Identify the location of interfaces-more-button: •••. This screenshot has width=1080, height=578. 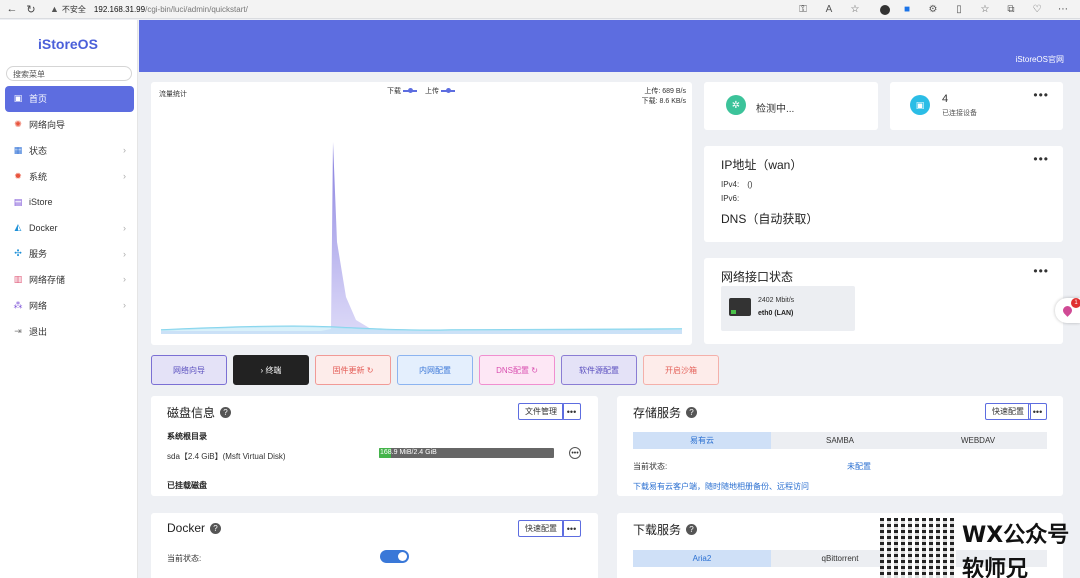
(1041, 271).